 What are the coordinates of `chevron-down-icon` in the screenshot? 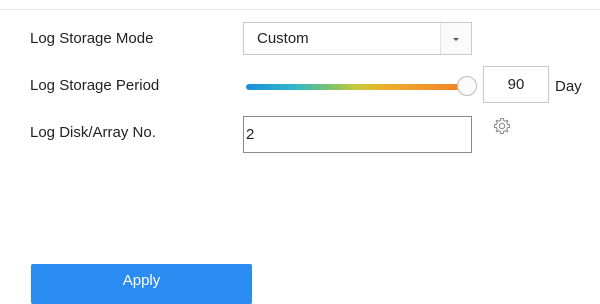 It's located at (455, 38).